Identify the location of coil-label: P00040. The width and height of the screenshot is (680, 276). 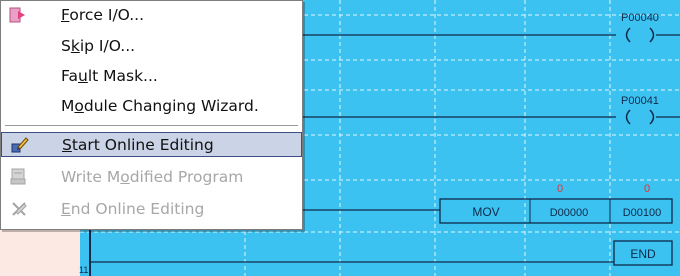
(640, 18).